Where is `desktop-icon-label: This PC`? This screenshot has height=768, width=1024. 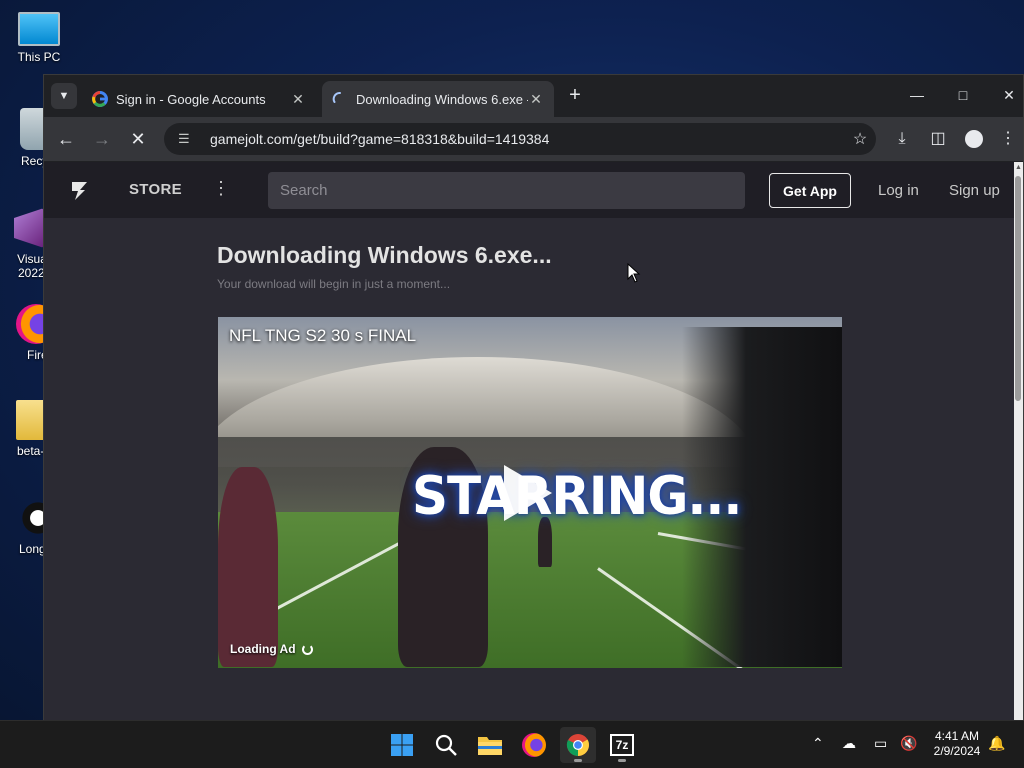 desktop-icon-label: This PC is located at coordinates (39, 57).